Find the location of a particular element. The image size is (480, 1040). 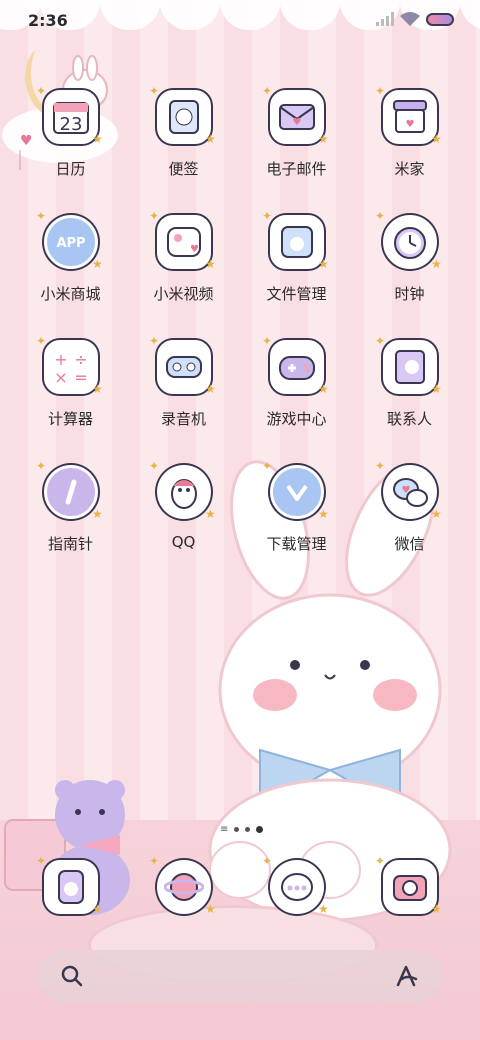

search-icon is located at coordinates (72, 976).